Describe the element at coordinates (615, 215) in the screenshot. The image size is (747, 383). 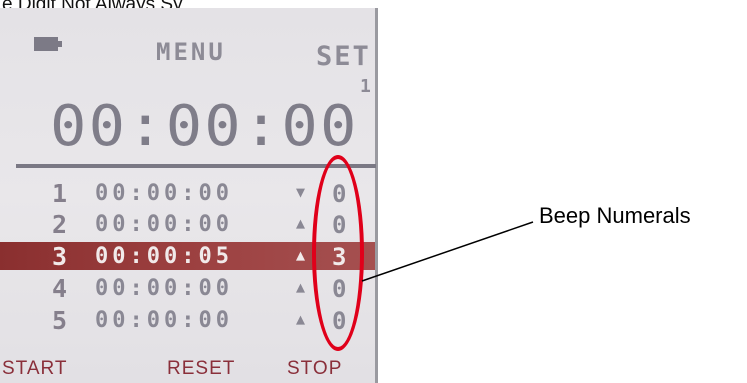
I see `beep-numerals-label: Beep Numerals` at that location.